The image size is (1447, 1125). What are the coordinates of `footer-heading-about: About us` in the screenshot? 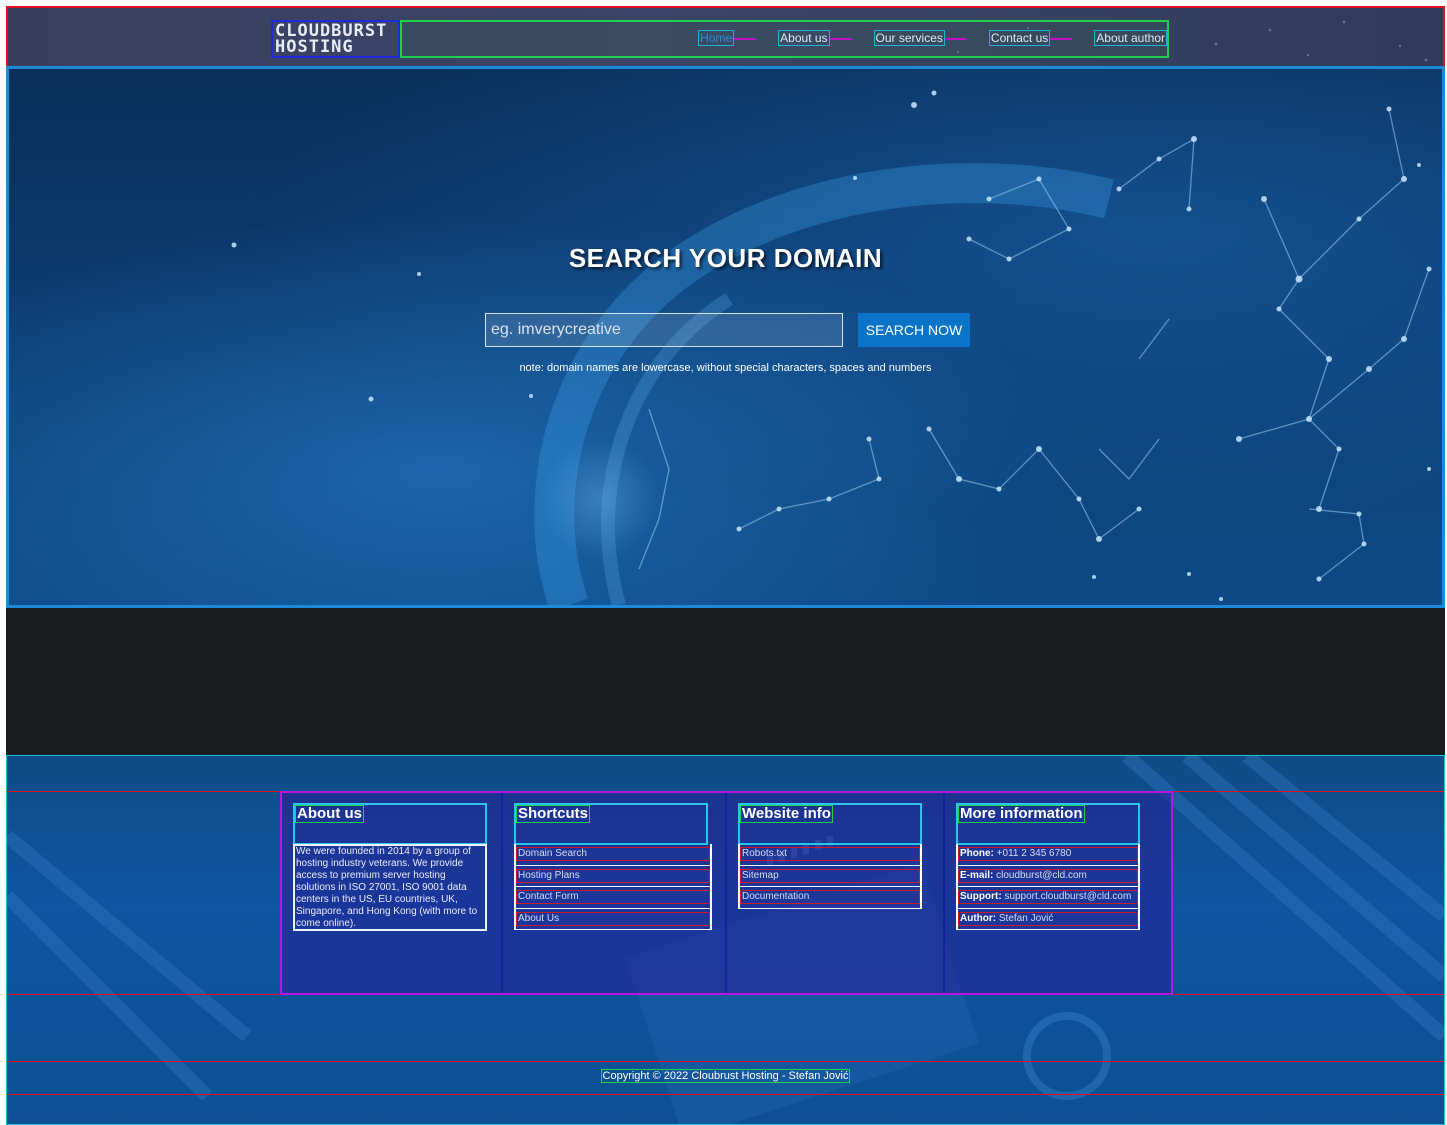 It's located at (390, 824).